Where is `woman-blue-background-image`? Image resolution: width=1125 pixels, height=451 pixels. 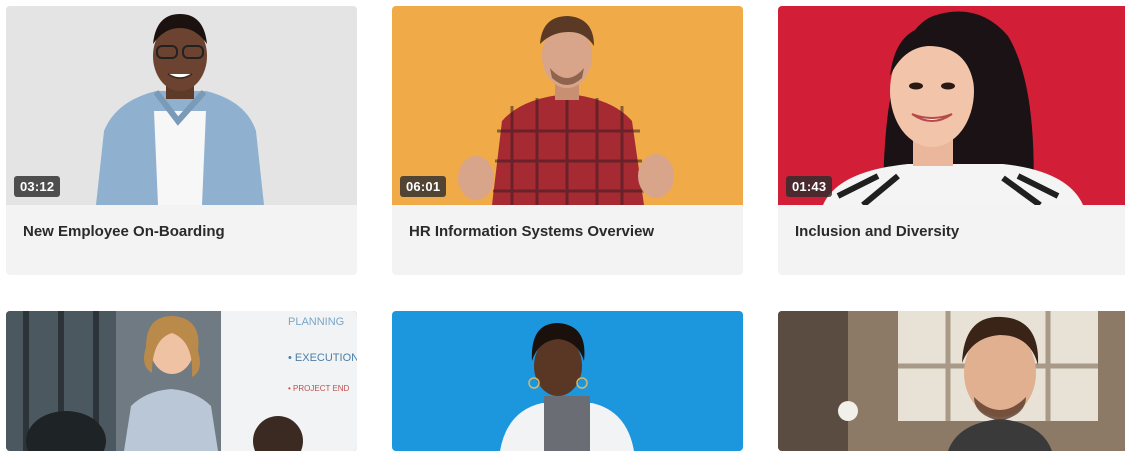 woman-blue-background-image is located at coordinates (567, 381).